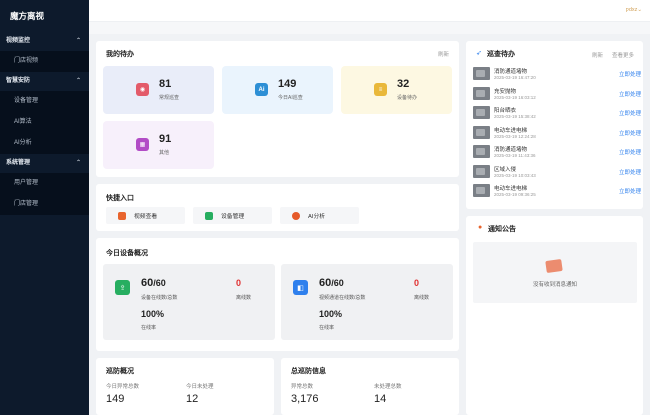 The height and width of the screenshot is (415, 650). What do you see at coordinates (305, 399) in the screenshot?
I see `total-anomaly-value: 3,176` at bounding box center [305, 399].